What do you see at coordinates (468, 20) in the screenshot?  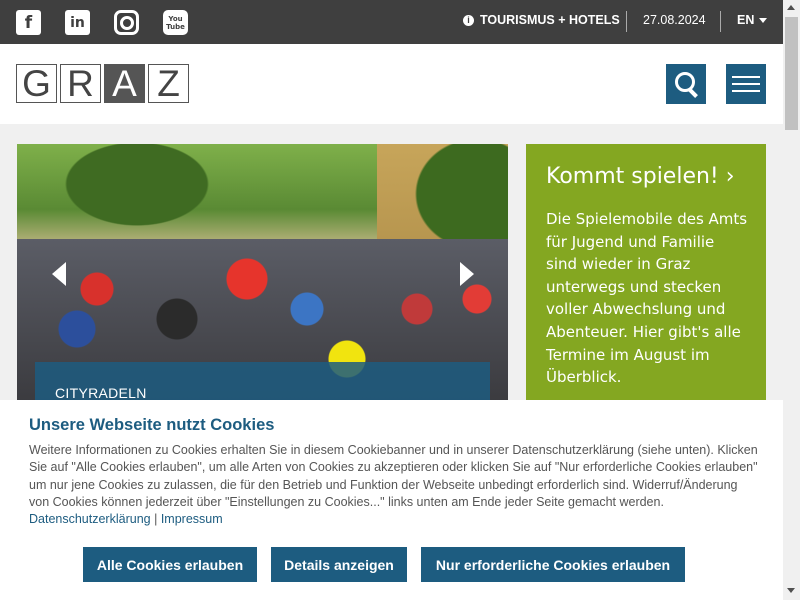 I see `info-icon: i` at bounding box center [468, 20].